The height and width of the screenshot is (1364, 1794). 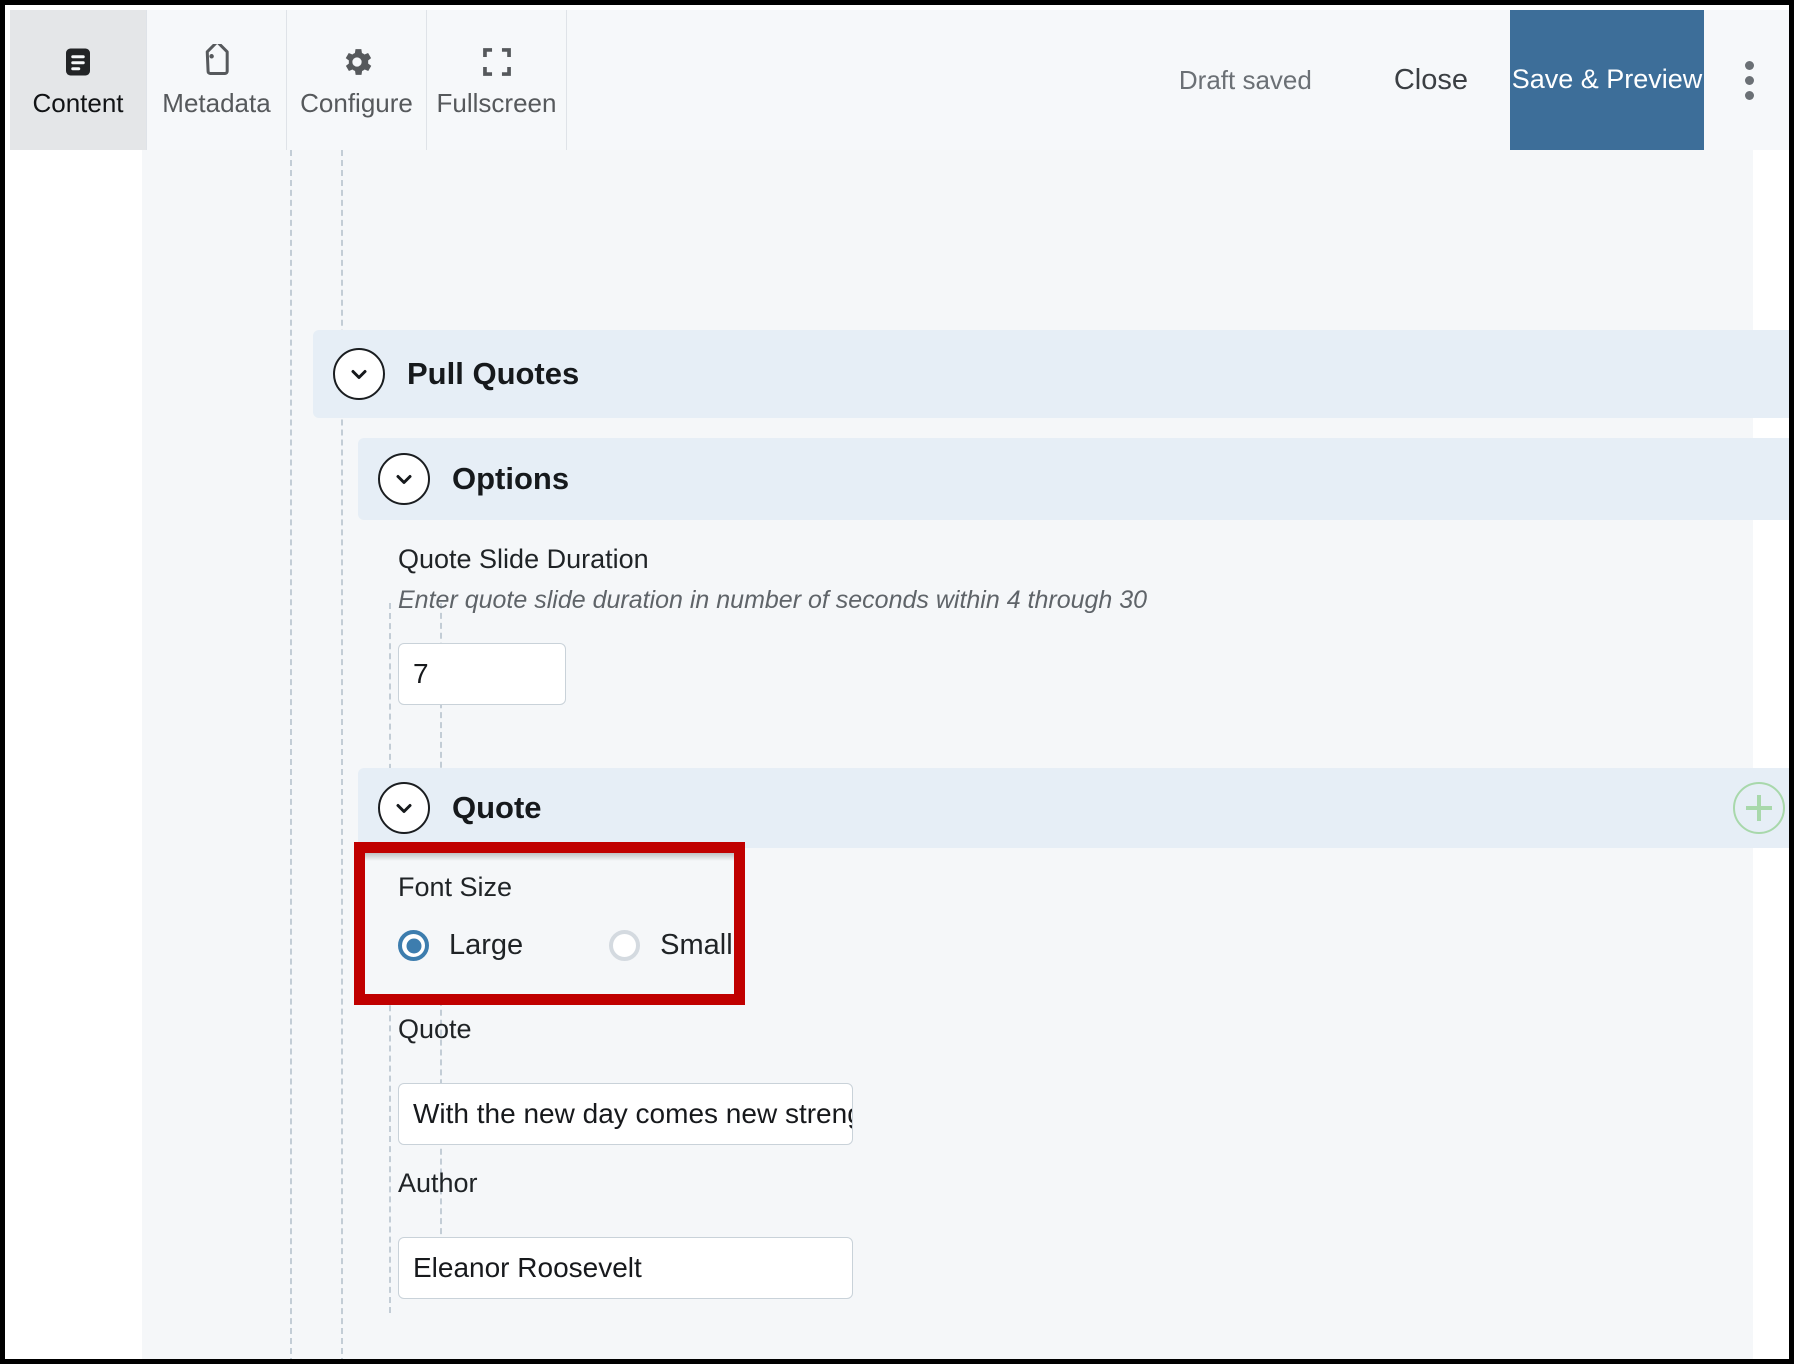 What do you see at coordinates (496, 103) in the screenshot?
I see `tab-fullscreen-label: Fullscreen` at bounding box center [496, 103].